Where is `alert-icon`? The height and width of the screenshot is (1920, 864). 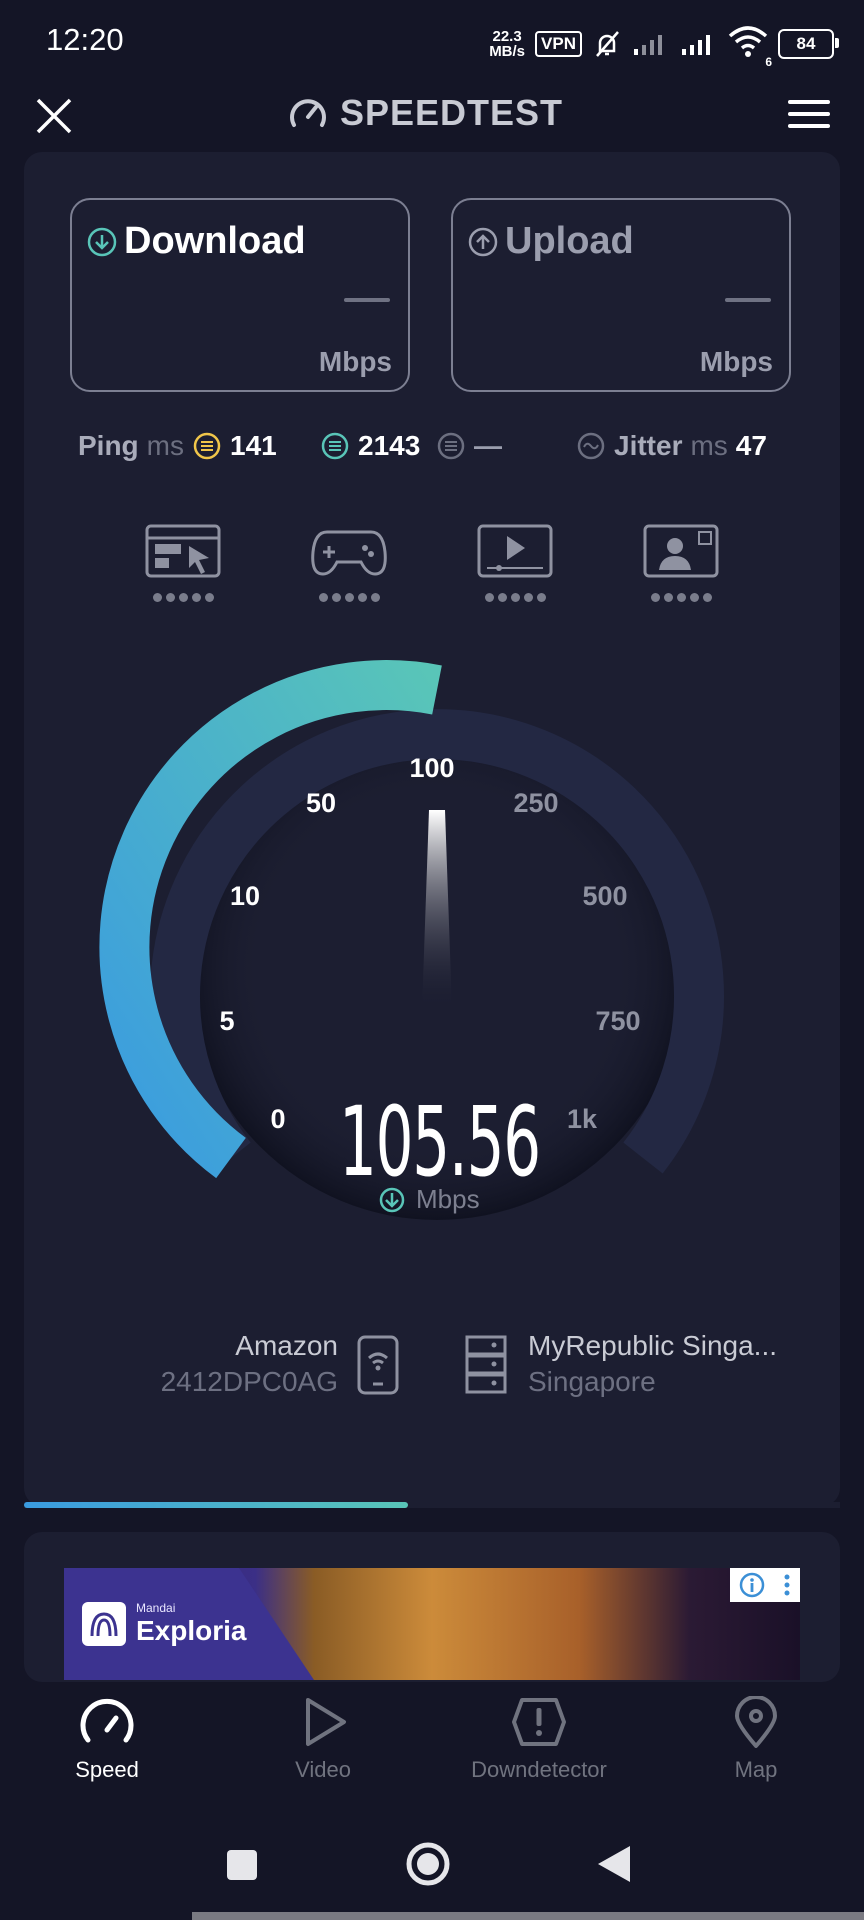
alert-icon is located at coordinates (539, 1722).